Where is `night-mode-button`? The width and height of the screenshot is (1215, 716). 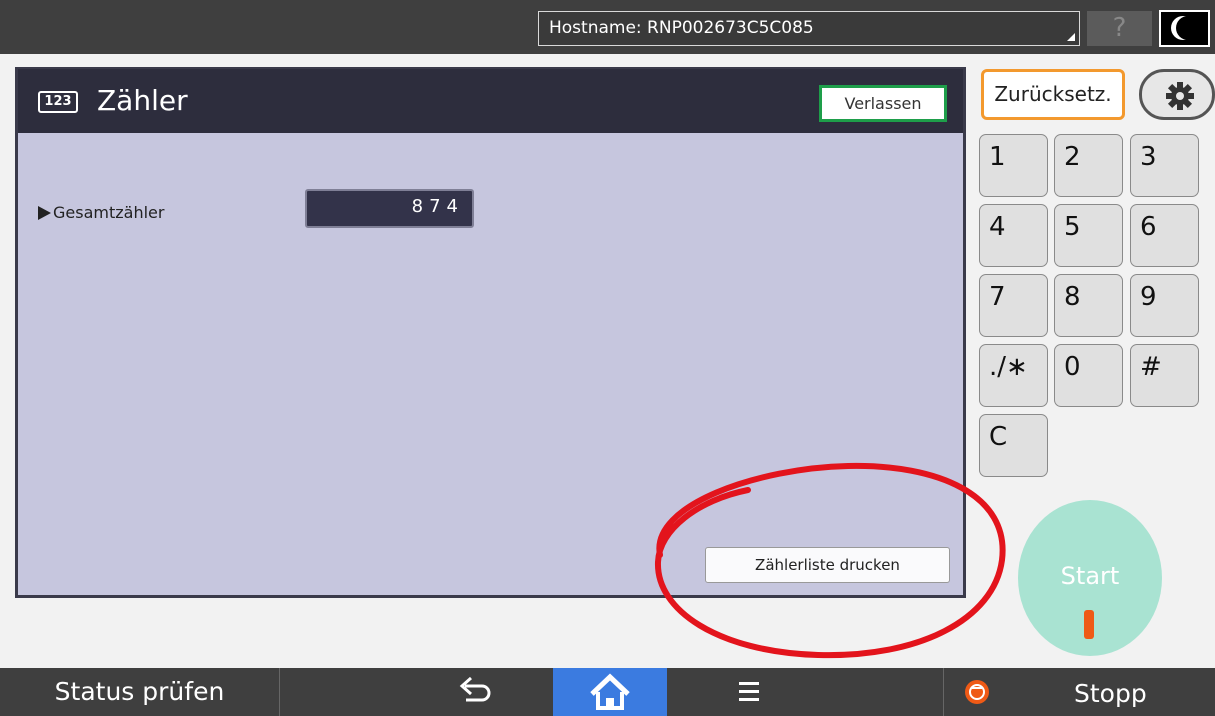 night-mode-button is located at coordinates (1184, 28).